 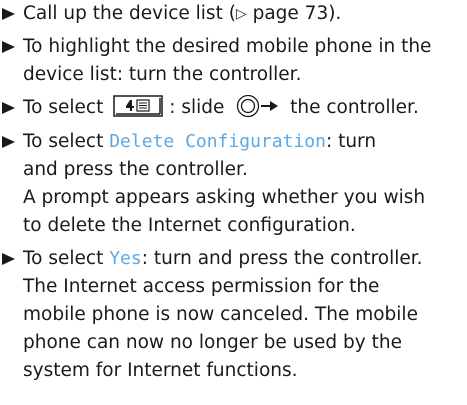 I want to click on step-line: To select Delete Configuration: turn, so click(x=200, y=141).